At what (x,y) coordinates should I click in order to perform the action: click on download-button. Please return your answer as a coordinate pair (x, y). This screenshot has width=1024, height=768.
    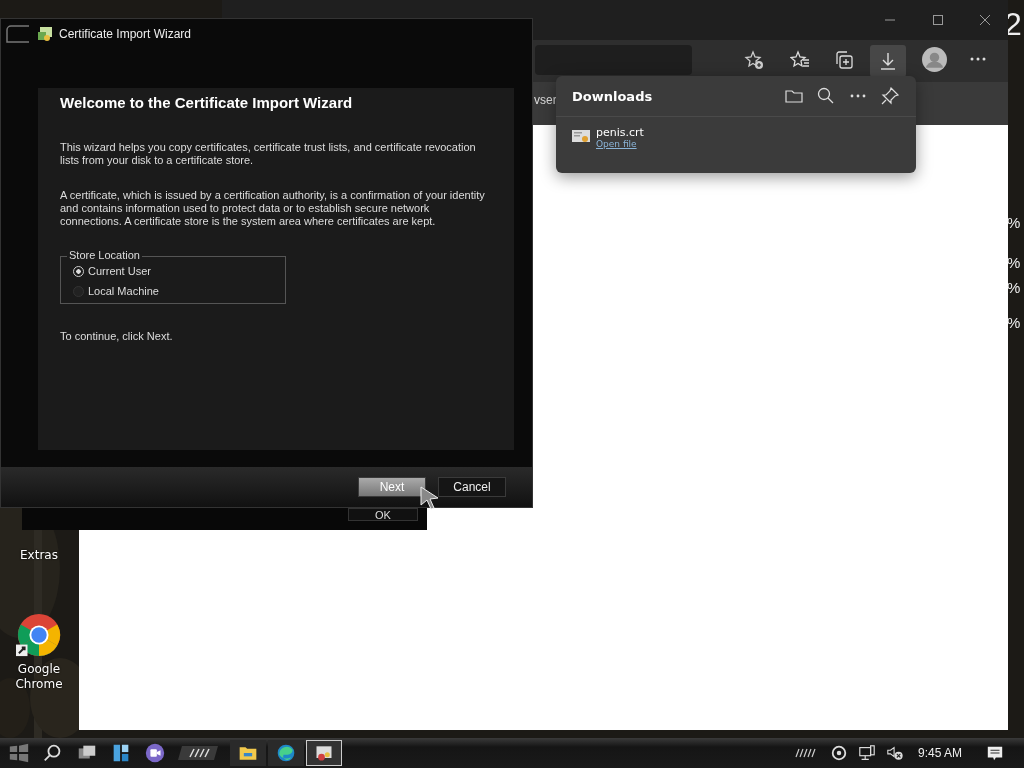
    Looking at the image, I should click on (888, 61).